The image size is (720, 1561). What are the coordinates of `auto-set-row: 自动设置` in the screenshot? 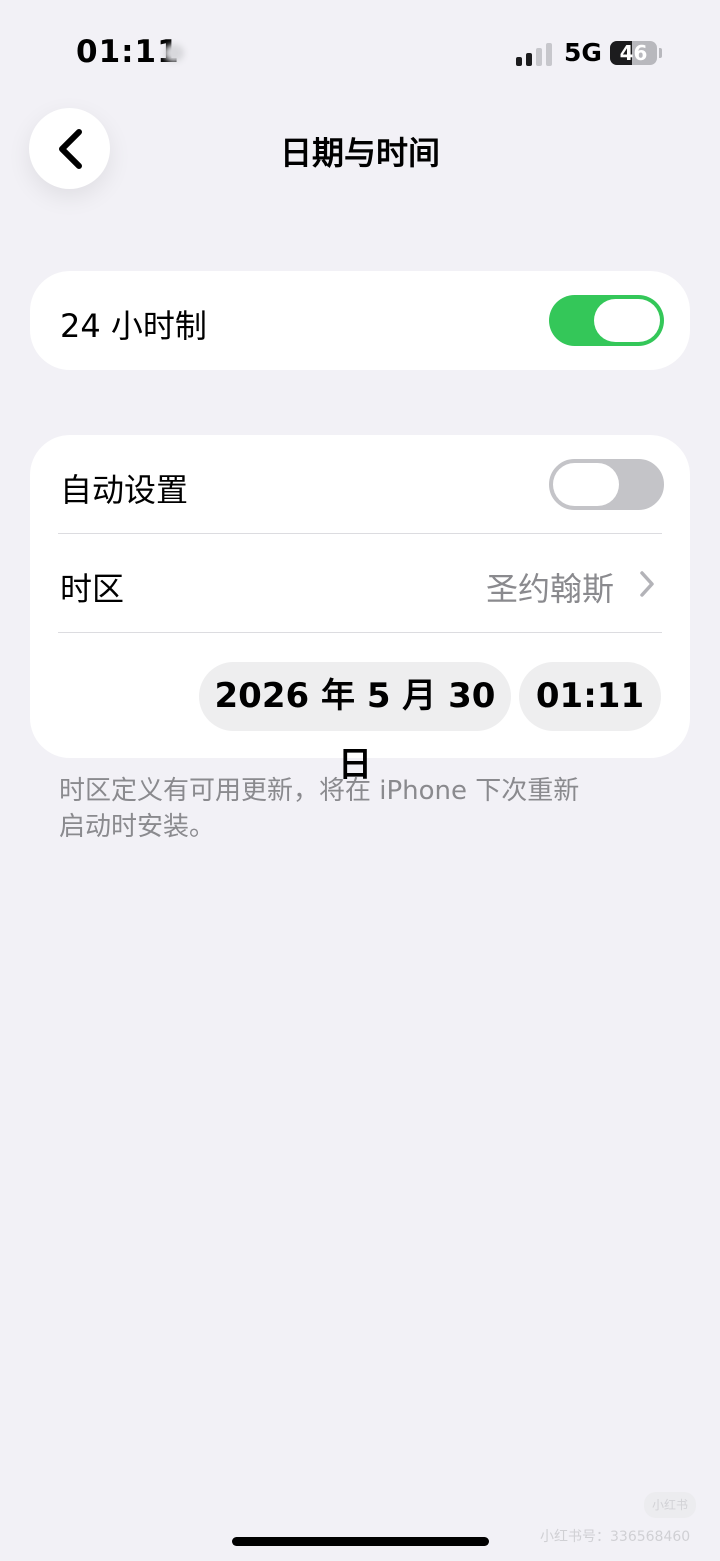 It's located at (360, 484).